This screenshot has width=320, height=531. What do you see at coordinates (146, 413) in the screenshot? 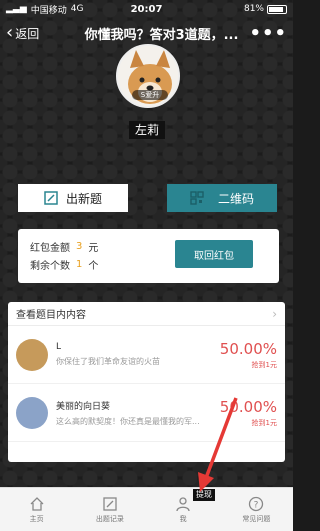
I see `list-item: 美丽的向日葵 这么高的默契度！你还真是最懂我的军... 50.00% 抢到1元` at bounding box center [146, 413].